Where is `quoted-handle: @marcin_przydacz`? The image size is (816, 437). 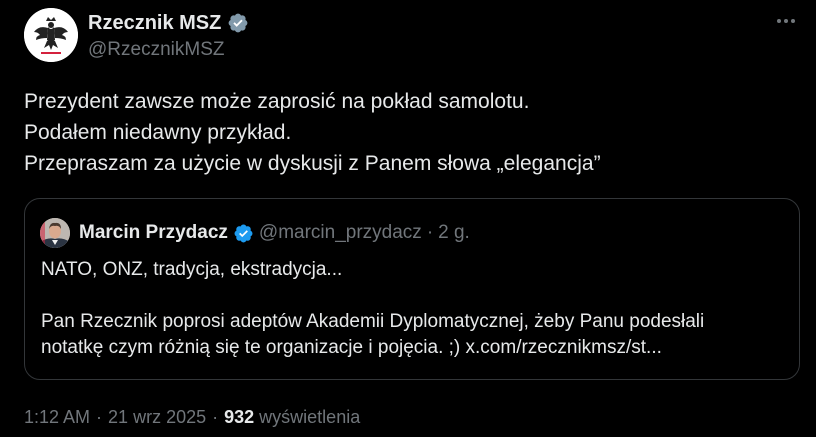 quoted-handle: @marcin_przydacz is located at coordinates (340, 233).